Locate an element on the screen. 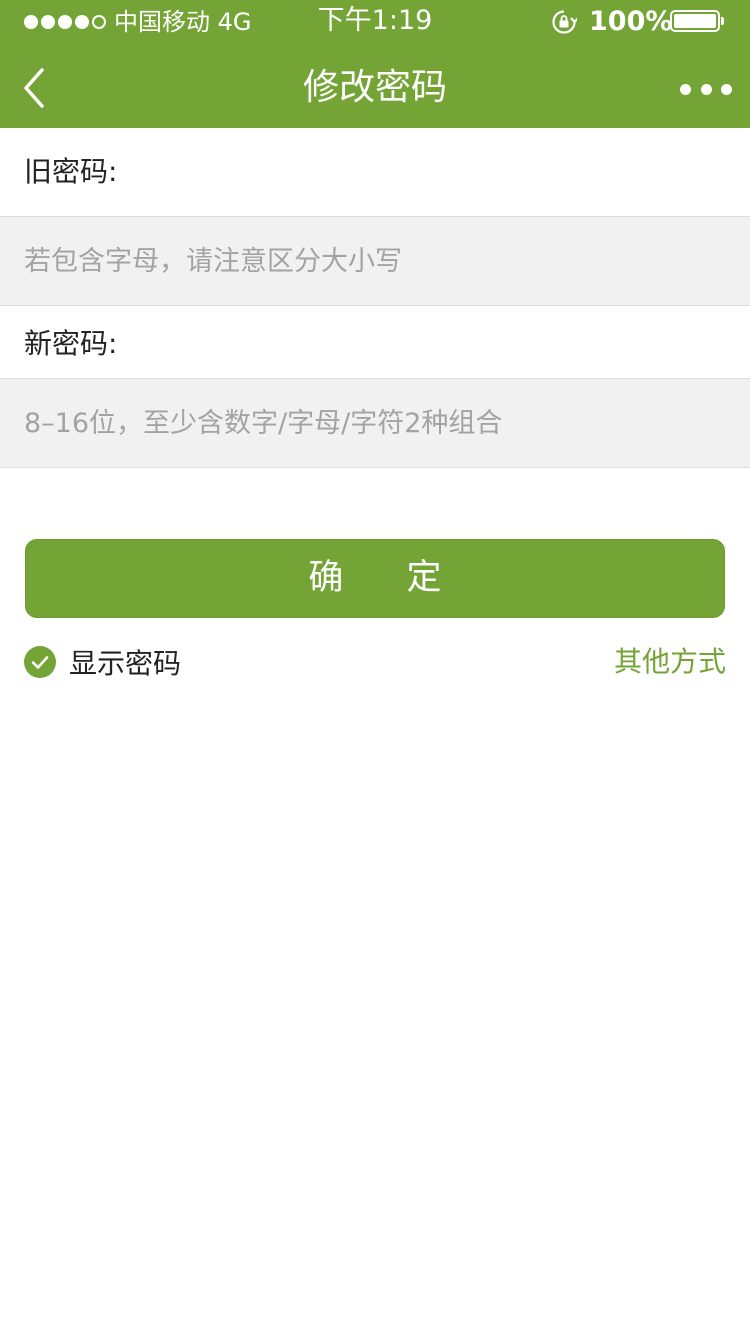 The height and width of the screenshot is (1334, 750). confirm-button: 确 定 is located at coordinates (375, 578).